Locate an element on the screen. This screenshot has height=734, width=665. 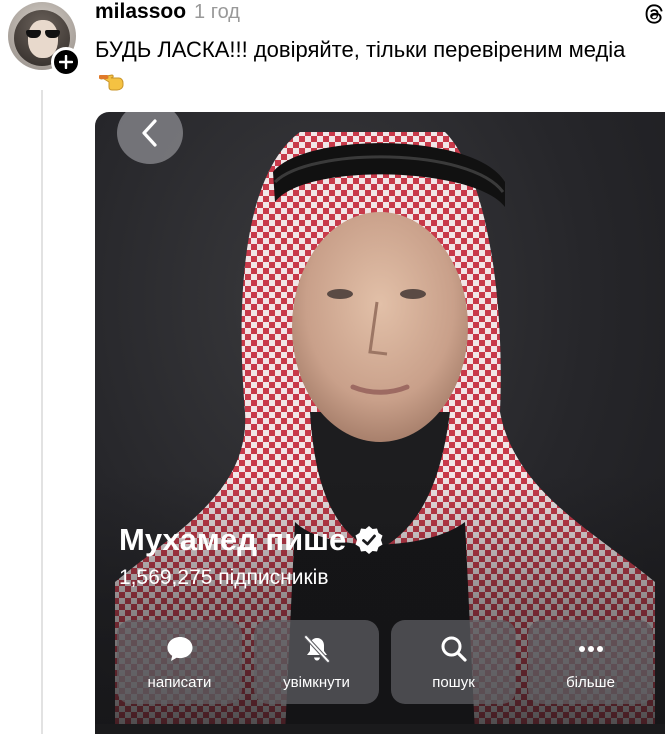
notifications-label: увімкнути is located at coordinates (316, 682).